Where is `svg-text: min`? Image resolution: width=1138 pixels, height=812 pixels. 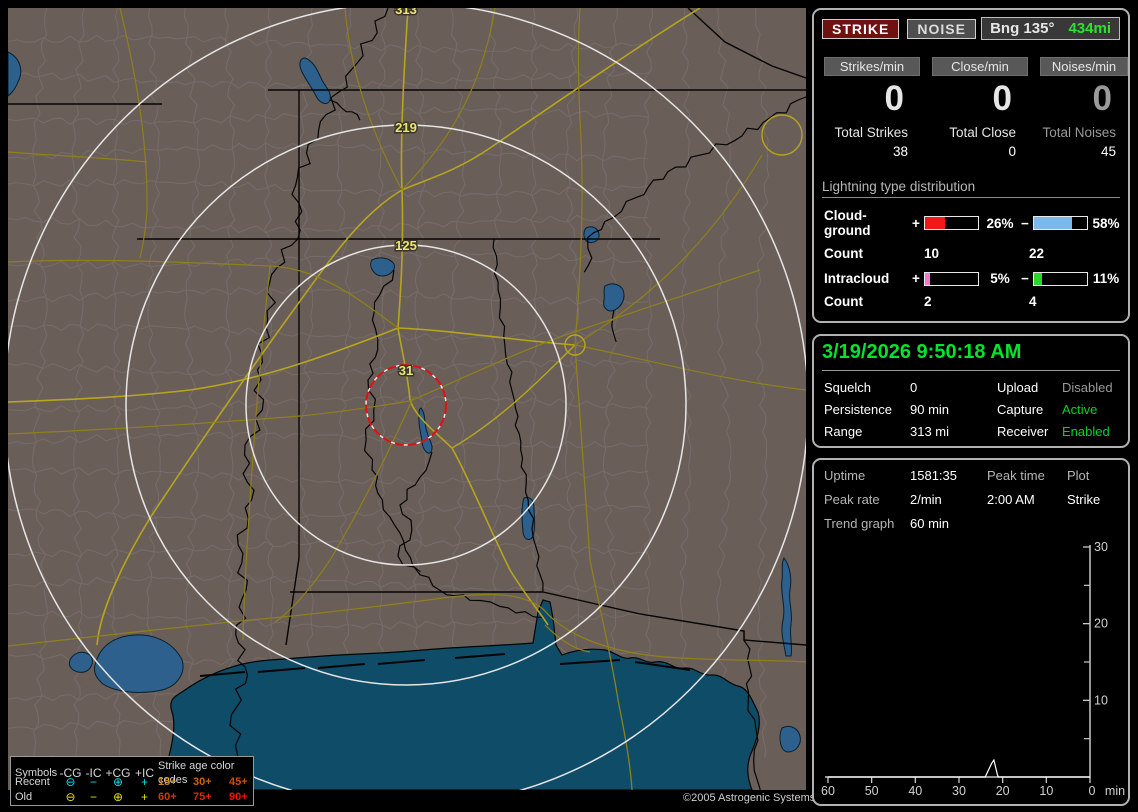 svg-text: min is located at coordinates (1115, 791).